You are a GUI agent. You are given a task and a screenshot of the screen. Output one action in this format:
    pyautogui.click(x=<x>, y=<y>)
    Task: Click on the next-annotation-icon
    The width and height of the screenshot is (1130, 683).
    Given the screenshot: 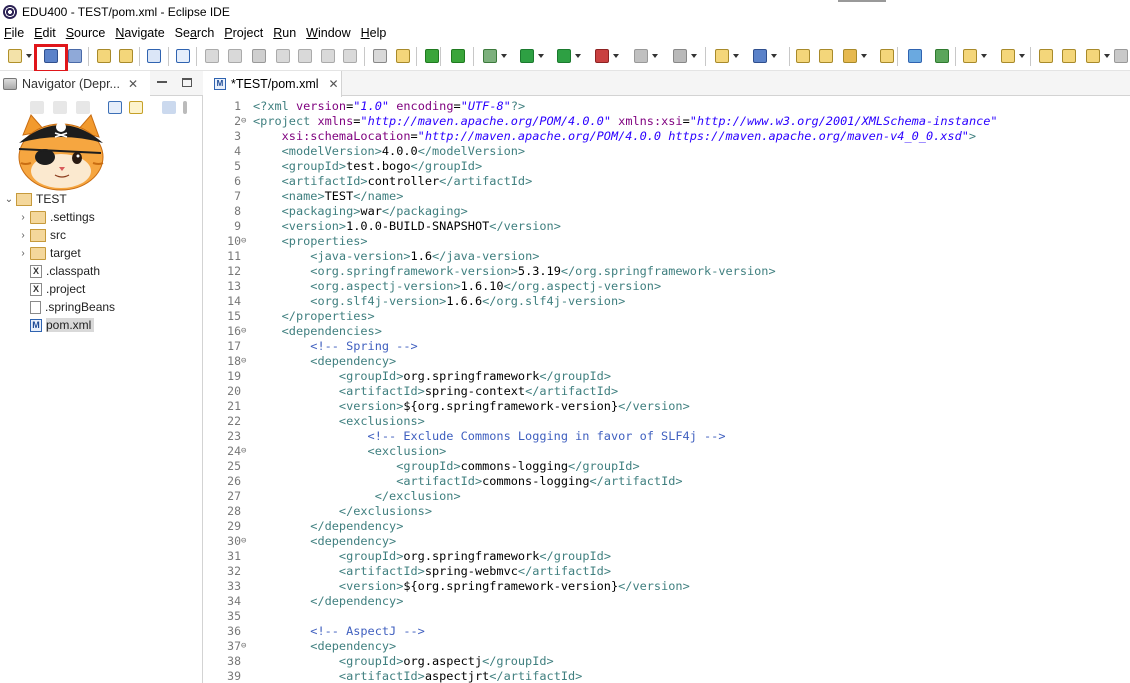 What is the action you would take?
    pyautogui.click(x=970, y=56)
    